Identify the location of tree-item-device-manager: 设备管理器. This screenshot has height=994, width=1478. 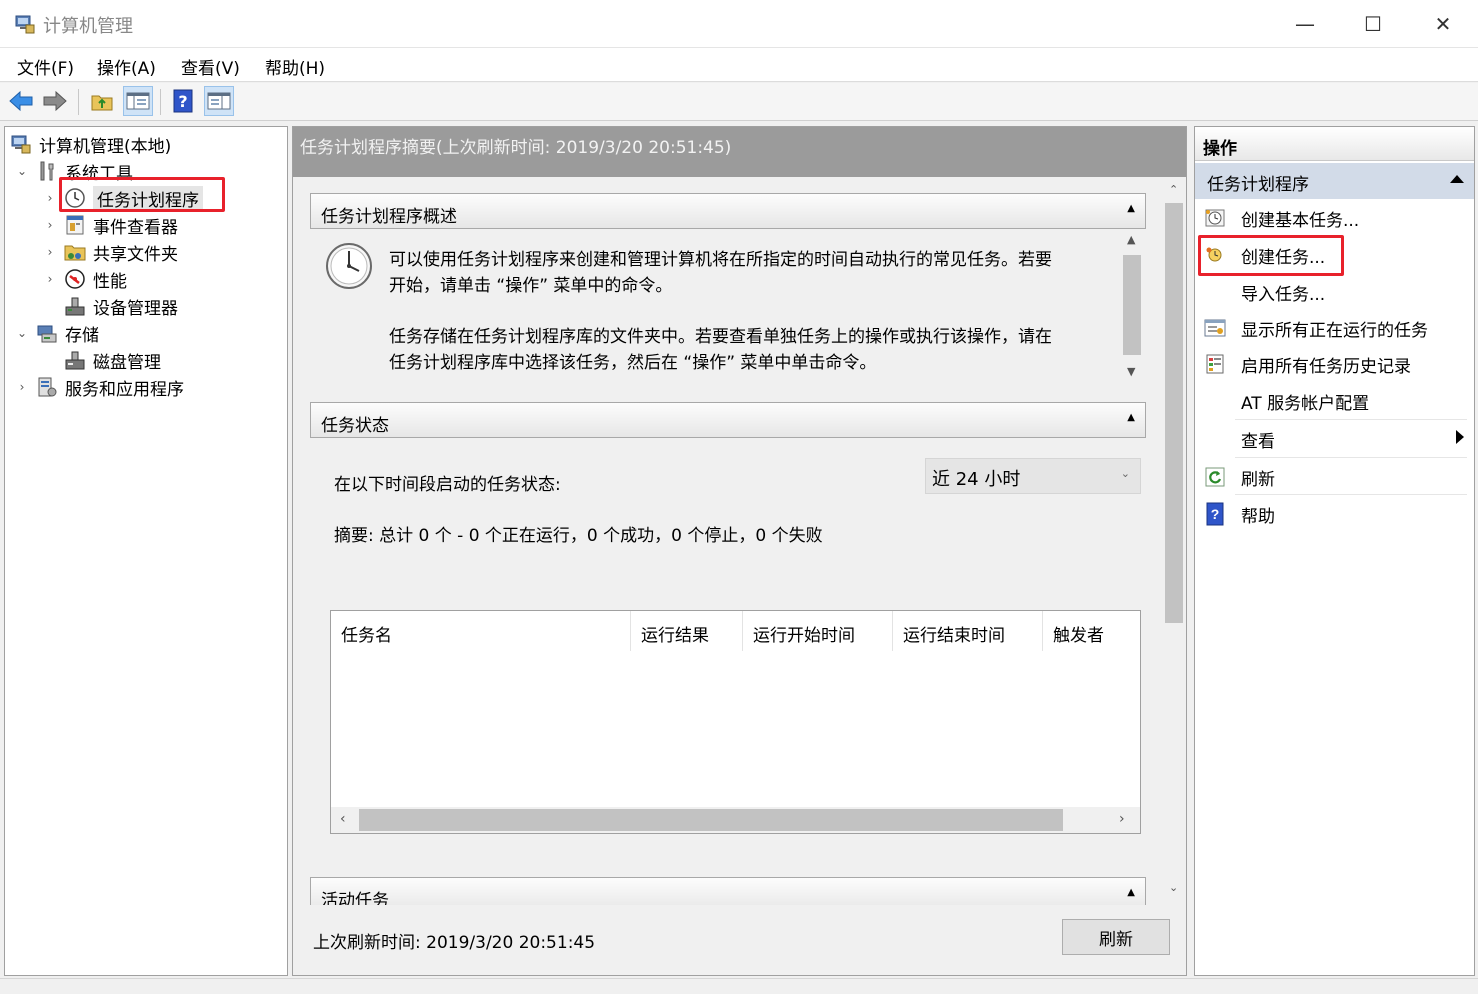
(120, 306).